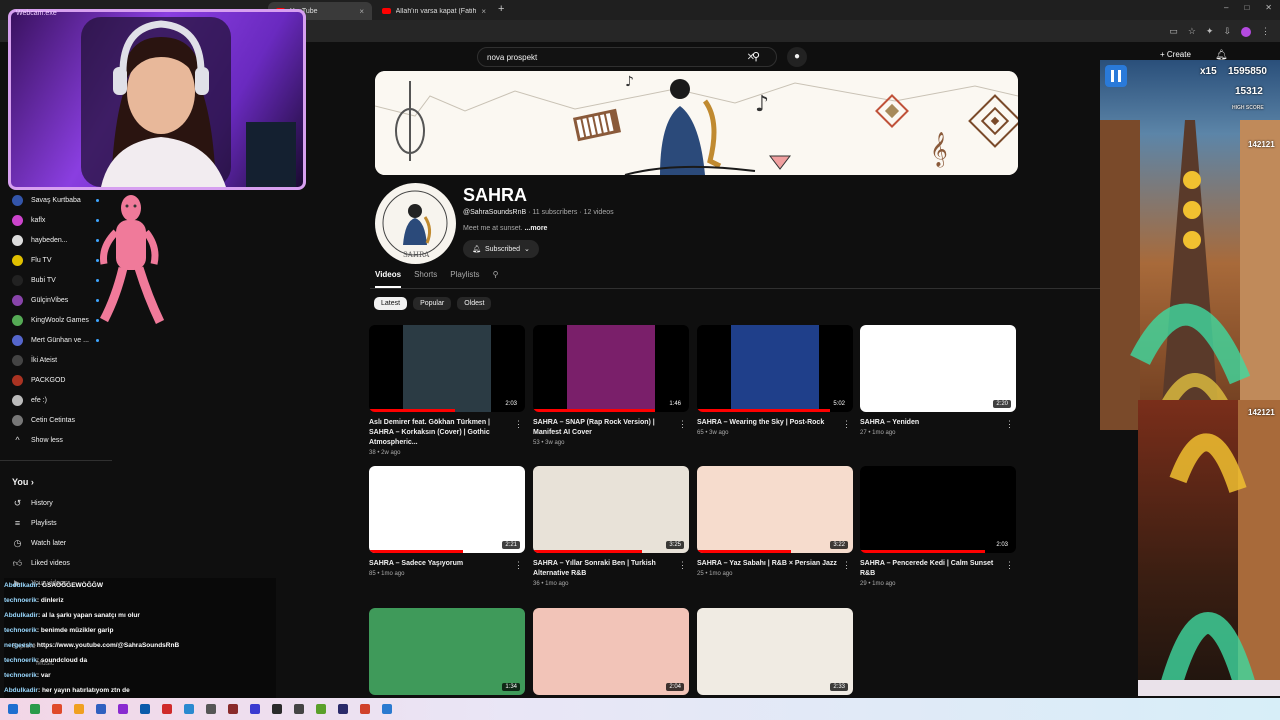 The image size is (1280, 720). I want to click on menu-icon: ⋮, so click(1265, 31).